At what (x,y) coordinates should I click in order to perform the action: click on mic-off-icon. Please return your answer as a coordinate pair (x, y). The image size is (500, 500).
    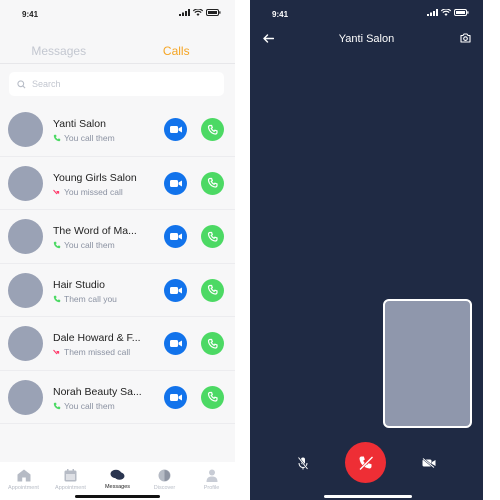
    Looking at the image, I should click on (303, 463).